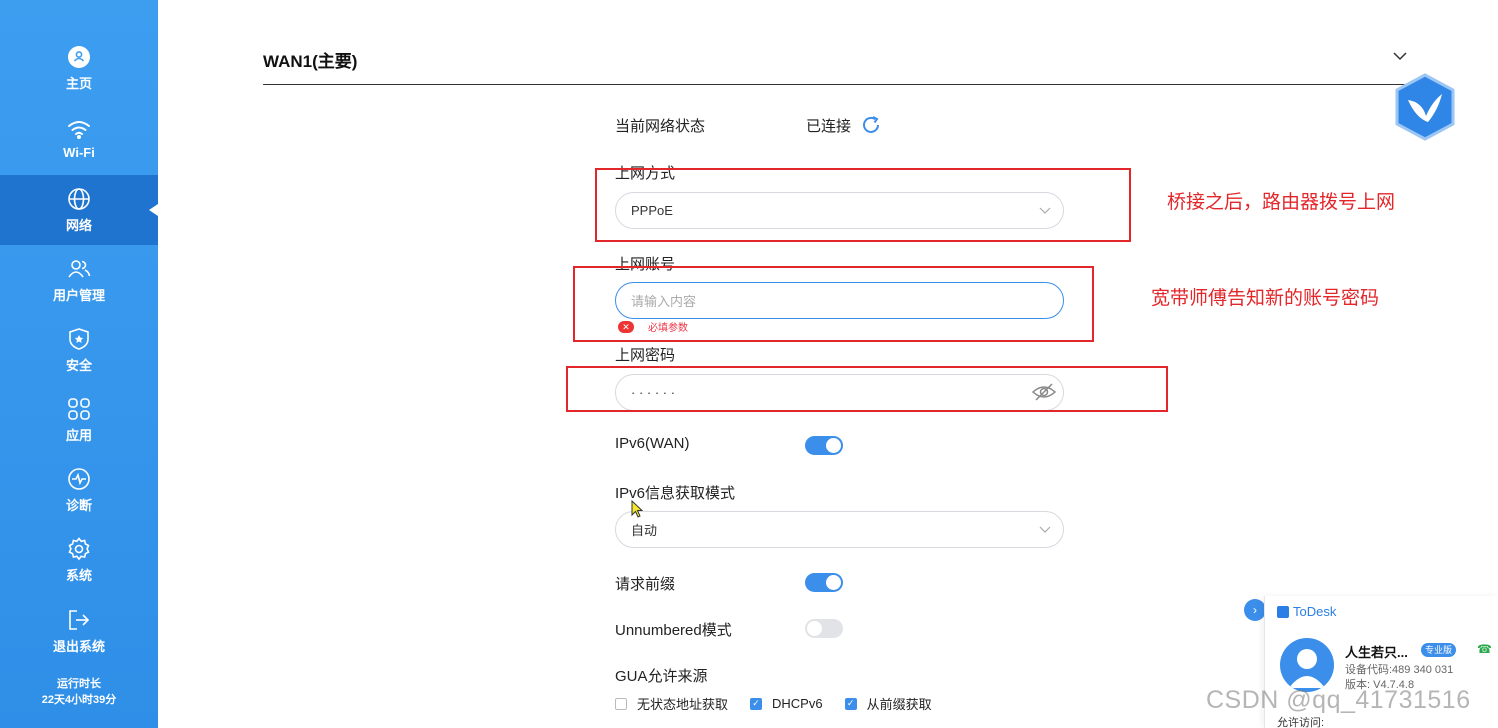 This screenshot has width=1498, height=728. I want to click on todesk-collapse-button: ›, so click(1255, 610).